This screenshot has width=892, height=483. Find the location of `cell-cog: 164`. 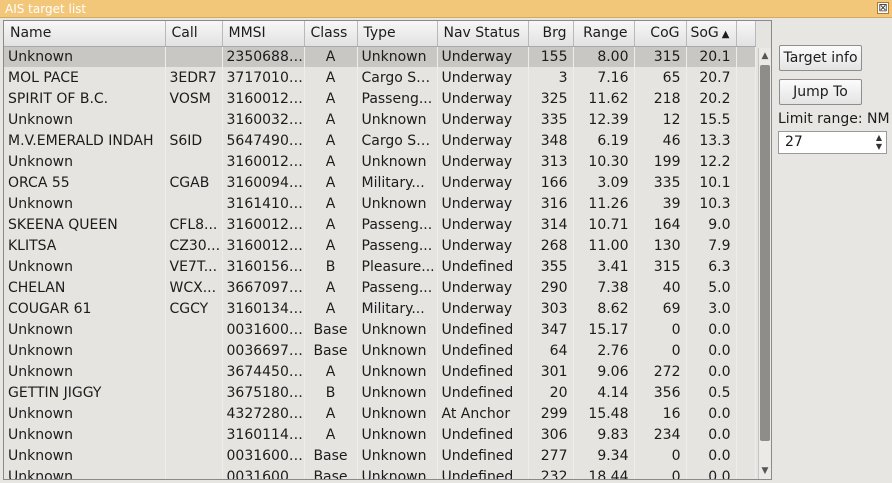

cell-cog: 164 is located at coordinates (660, 224).